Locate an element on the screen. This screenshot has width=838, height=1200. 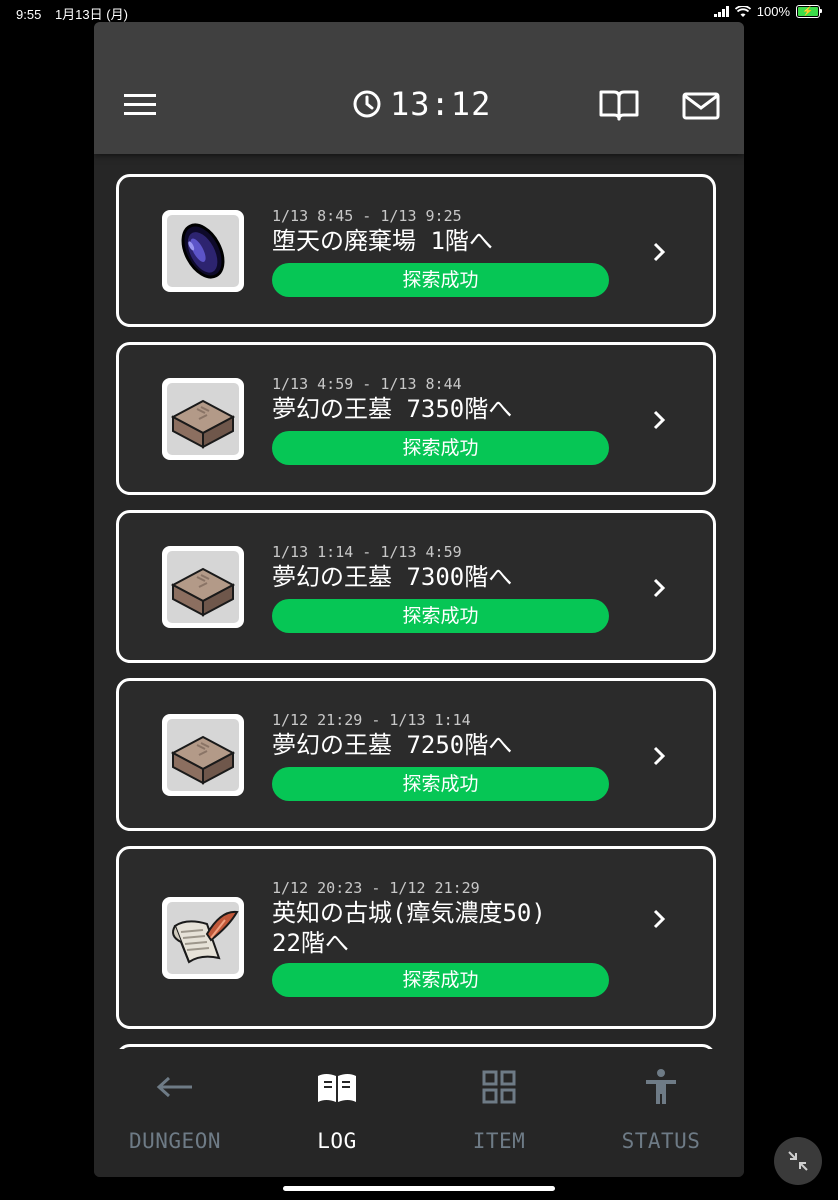
collapse-arrows-icon is located at coordinates (798, 1161).